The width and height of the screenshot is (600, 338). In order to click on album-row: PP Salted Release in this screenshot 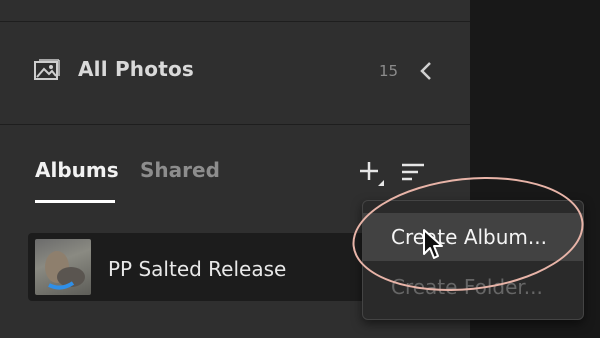, I will do `click(218, 267)`.